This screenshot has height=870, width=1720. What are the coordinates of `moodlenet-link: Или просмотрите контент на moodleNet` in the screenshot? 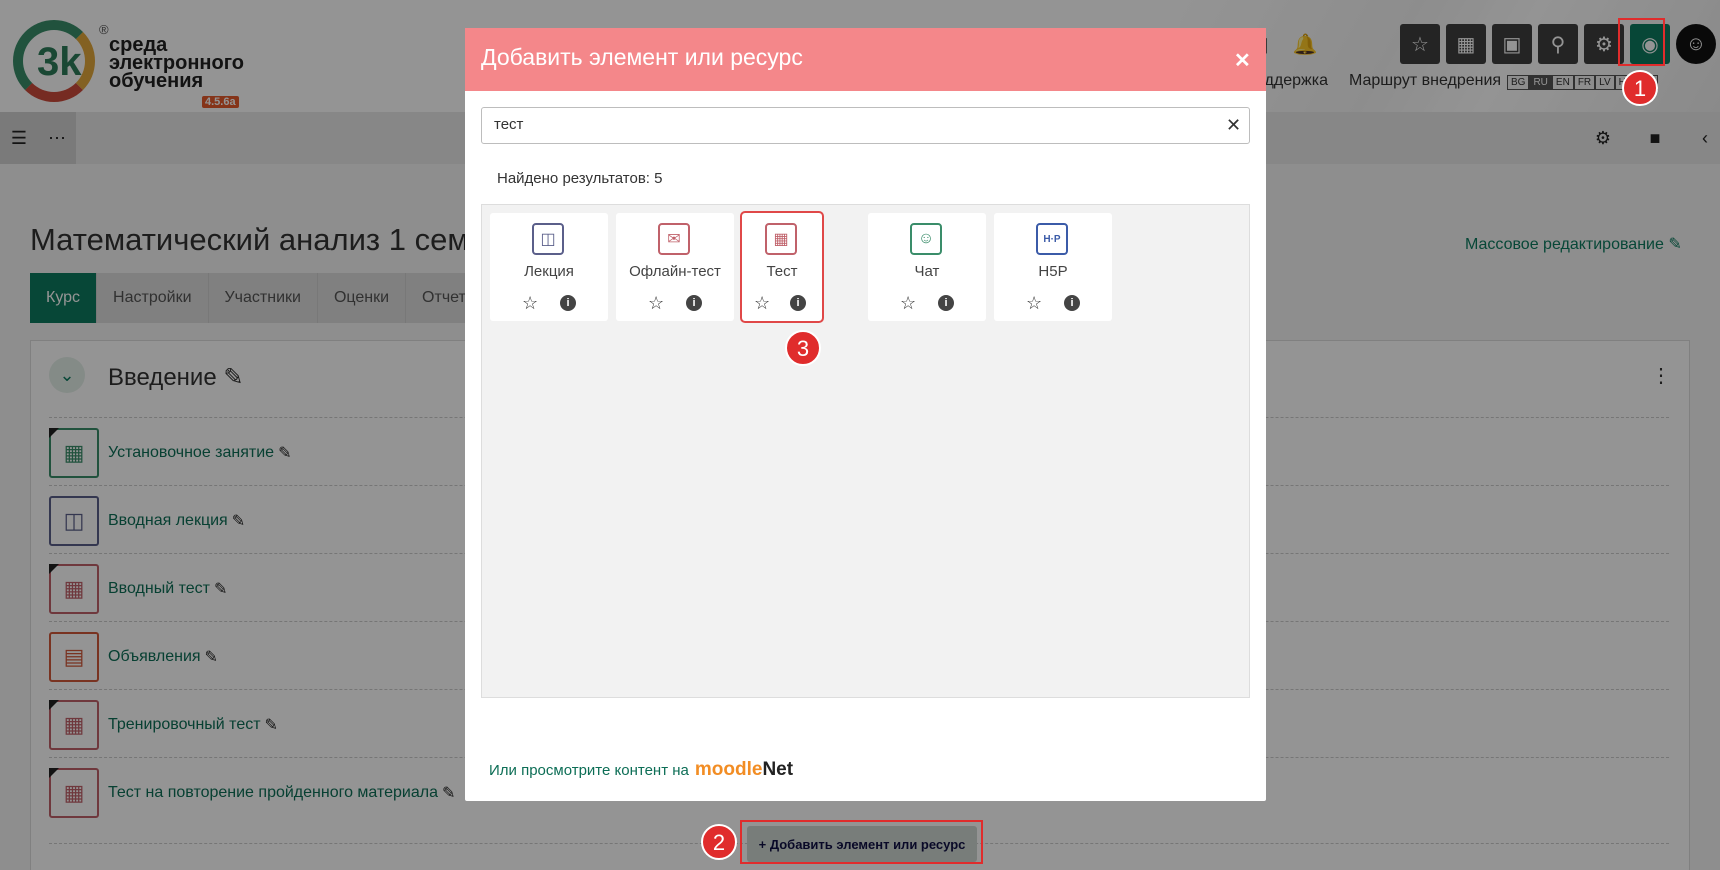 It's located at (641, 770).